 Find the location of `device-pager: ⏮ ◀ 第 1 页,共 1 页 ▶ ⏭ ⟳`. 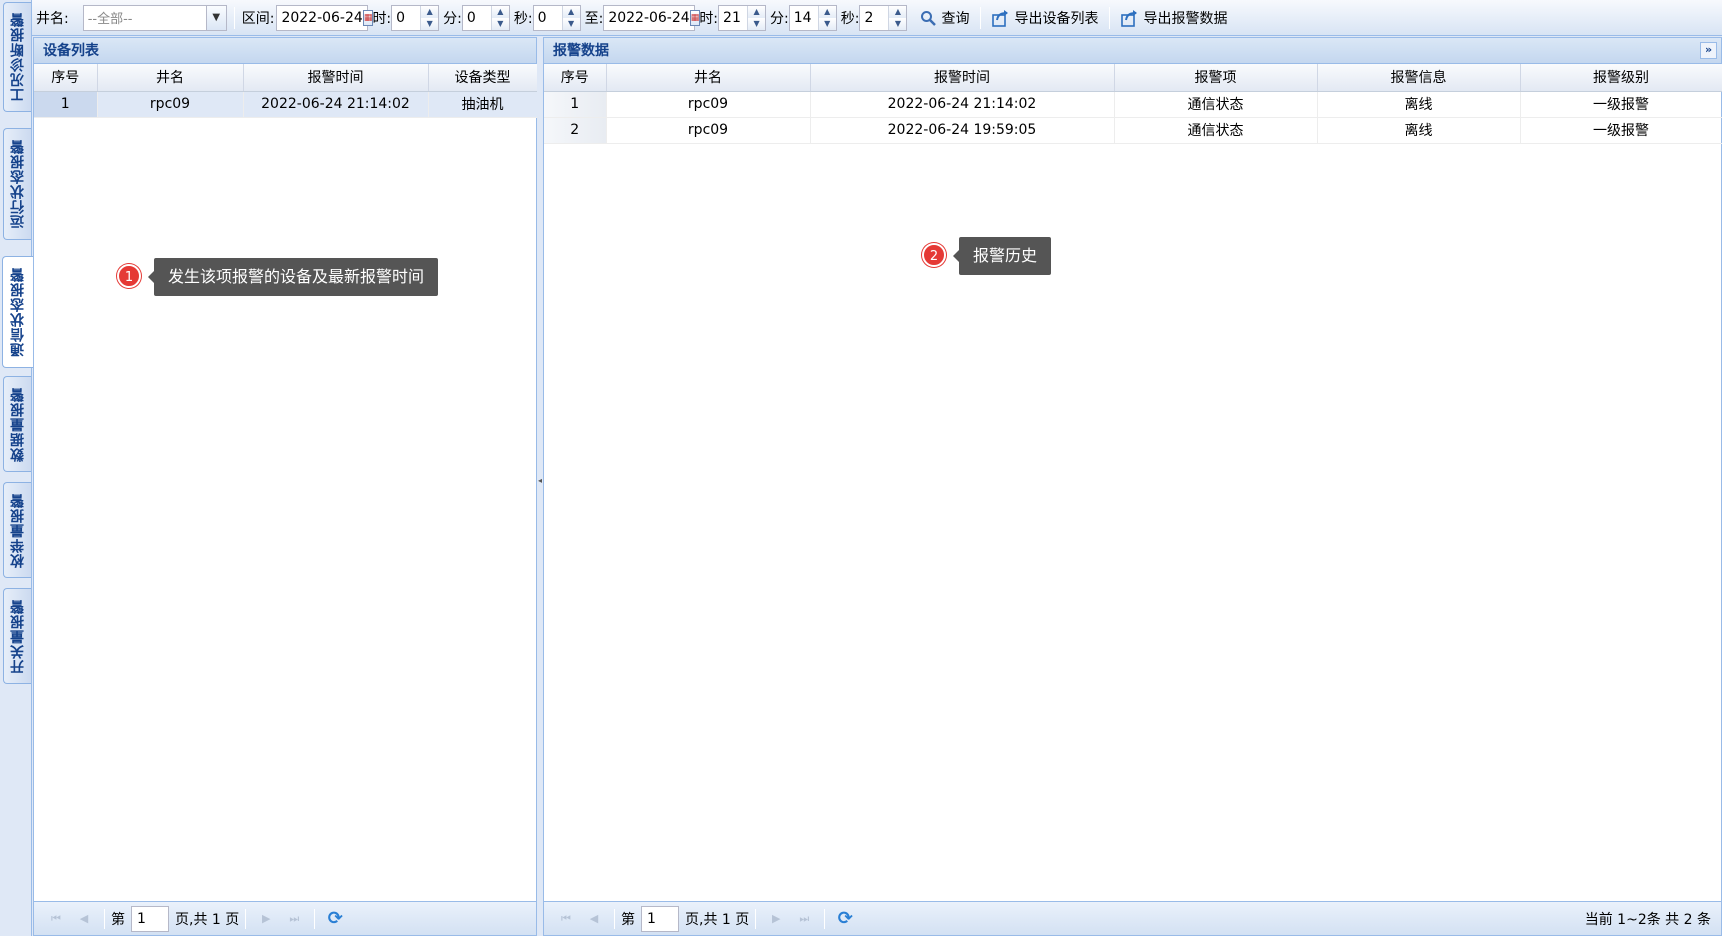

device-pager: ⏮ ◀ 第 1 页,共 1 页 ▶ ⏭ ⟳ is located at coordinates (285, 918).